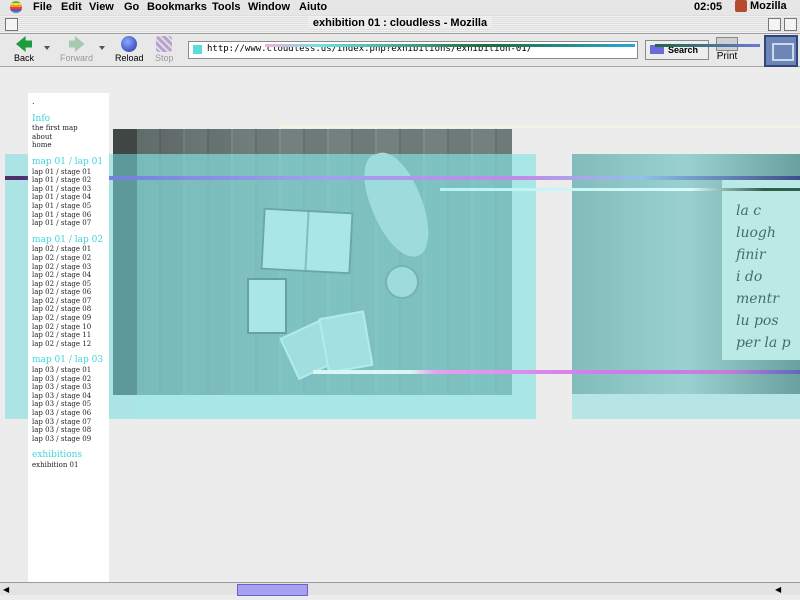 Image resolution: width=800 pixels, height=600 pixels. Describe the element at coordinates (70, 258) in the screenshot. I see `sidebar-link: lap 02 / stage 02` at that location.